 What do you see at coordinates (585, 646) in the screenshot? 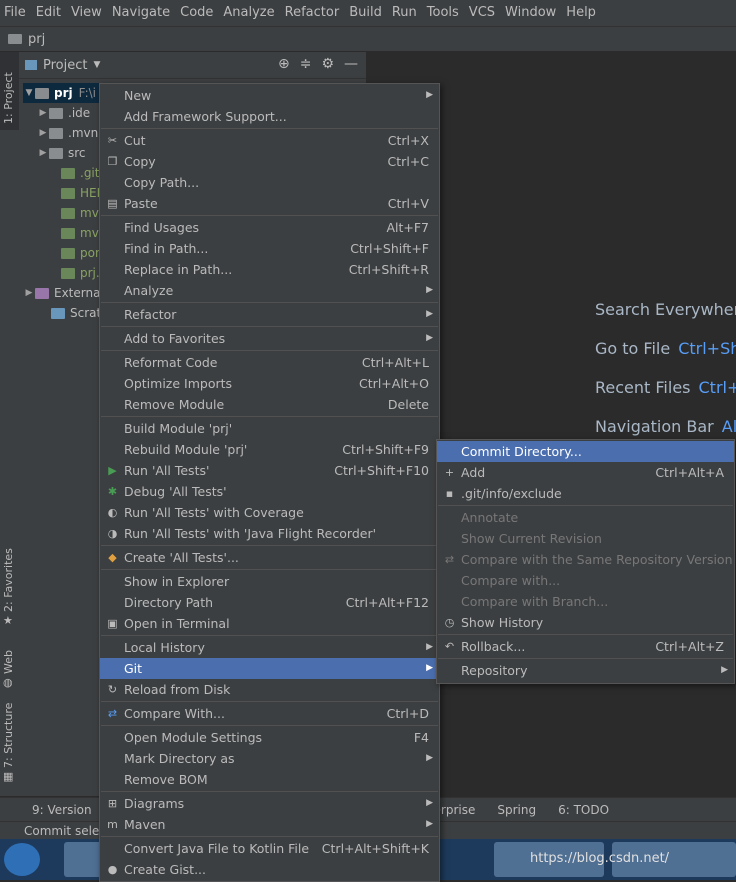
I see `menu-item-rollback: ↶Rollback...Ctrl+Alt+Z` at bounding box center [585, 646].